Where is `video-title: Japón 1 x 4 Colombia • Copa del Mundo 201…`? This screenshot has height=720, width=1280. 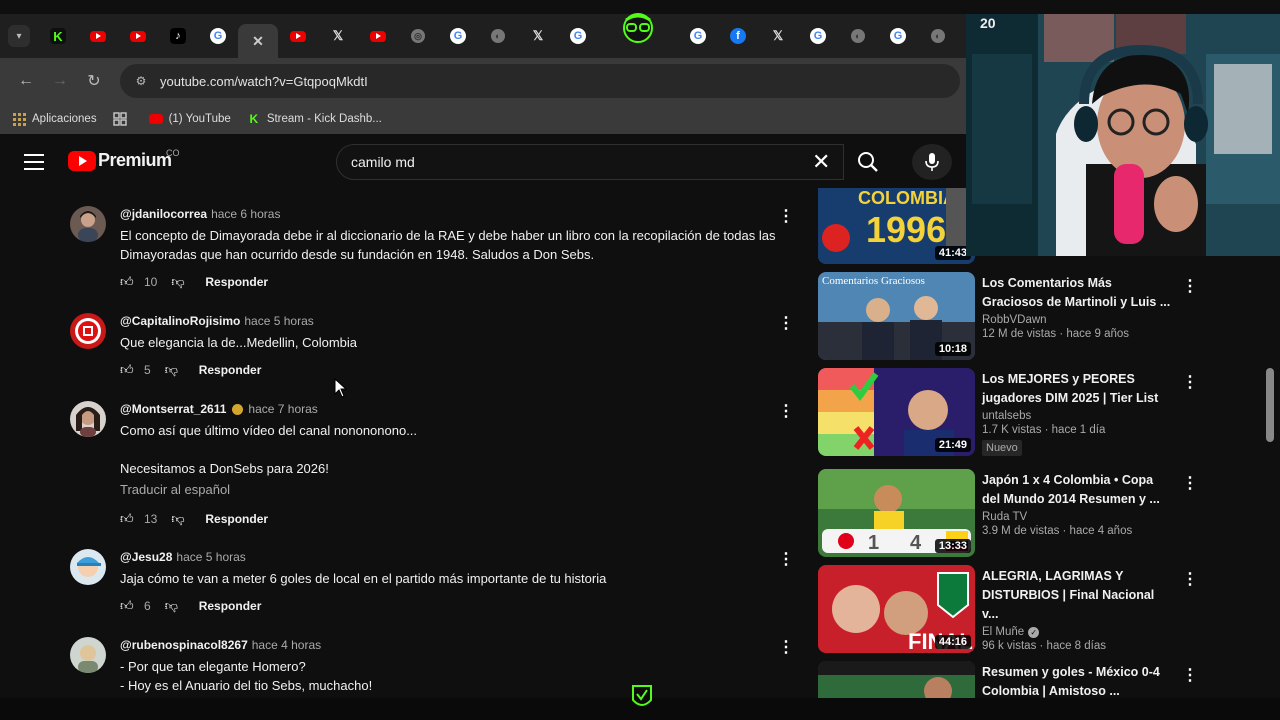 video-title: Japón 1 x 4 Colombia • Copa del Mundo 201… is located at coordinates (1077, 490).